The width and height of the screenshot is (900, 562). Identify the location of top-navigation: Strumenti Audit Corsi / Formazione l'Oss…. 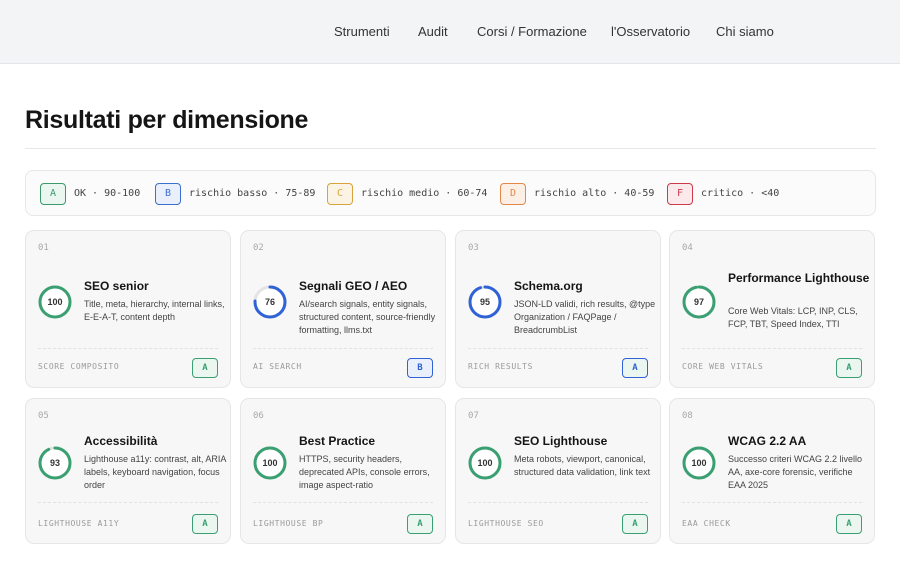
(450, 32).